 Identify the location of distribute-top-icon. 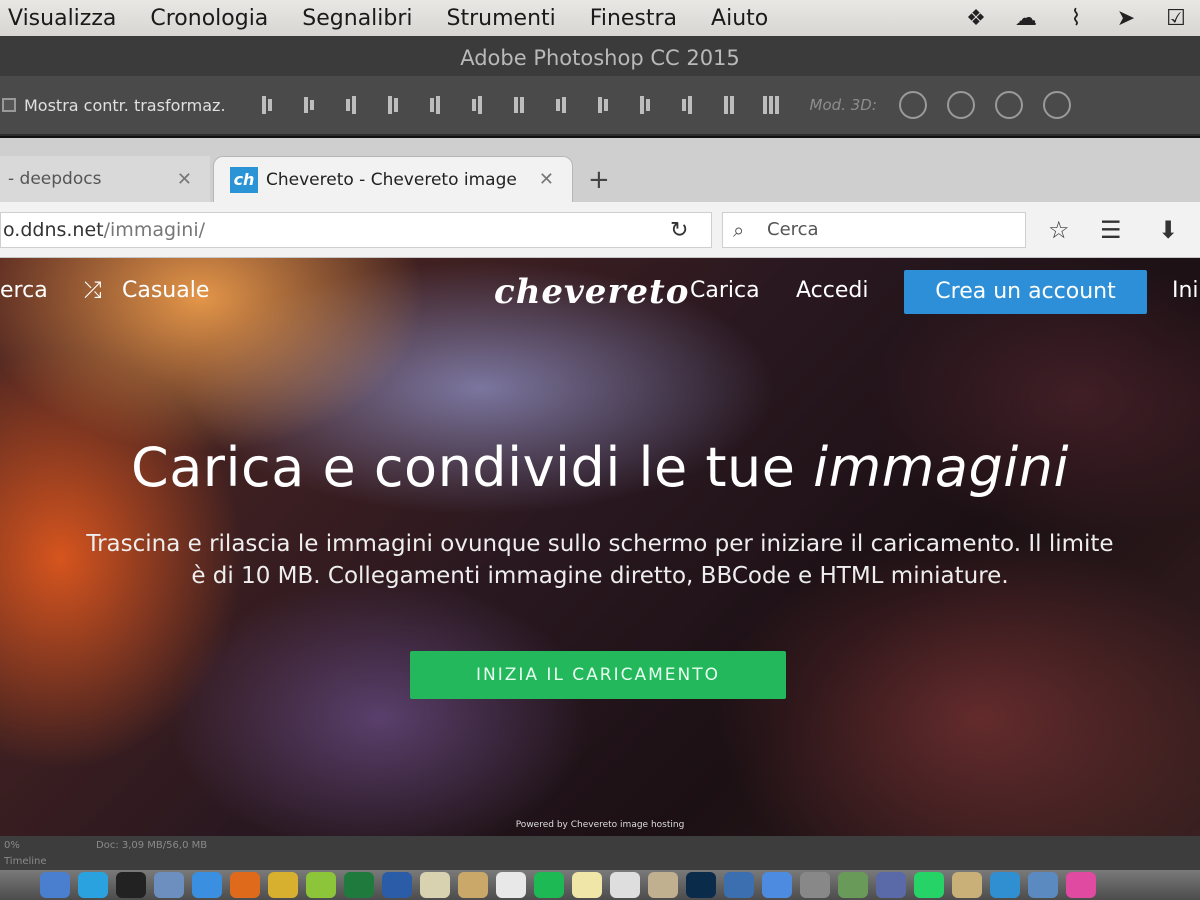
(519, 105).